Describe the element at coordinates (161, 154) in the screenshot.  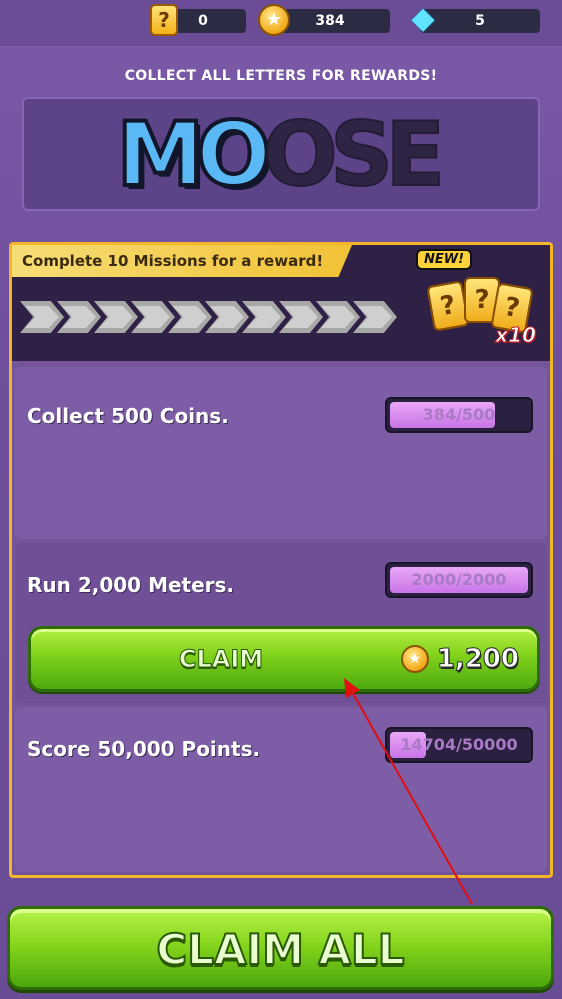
I see `letter-1: M` at that location.